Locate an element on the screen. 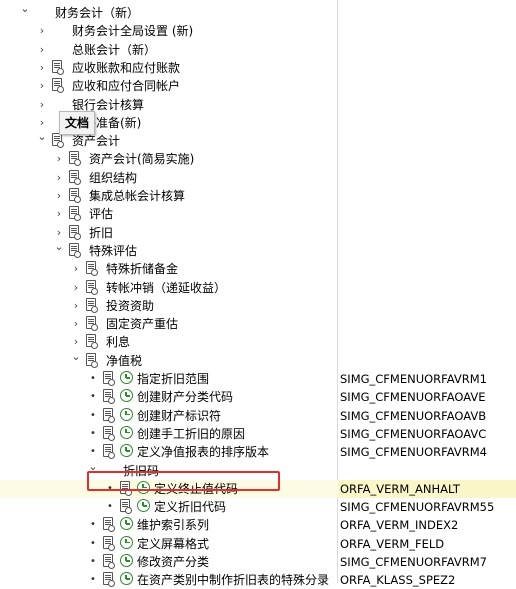 Image resolution: width=516 pixels, height=589 pixels. tree-node-label: 组织结构 is located at coordinates (113, 178).